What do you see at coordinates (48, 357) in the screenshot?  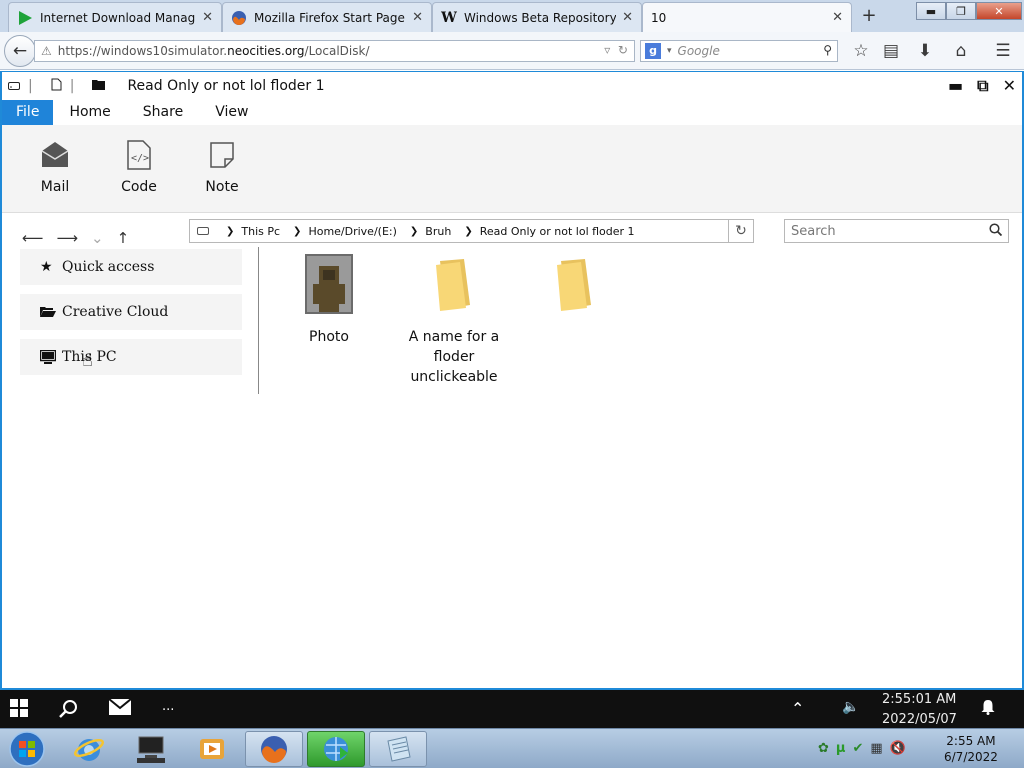 I see `monitor-icon` at bounding box center [48, 357].